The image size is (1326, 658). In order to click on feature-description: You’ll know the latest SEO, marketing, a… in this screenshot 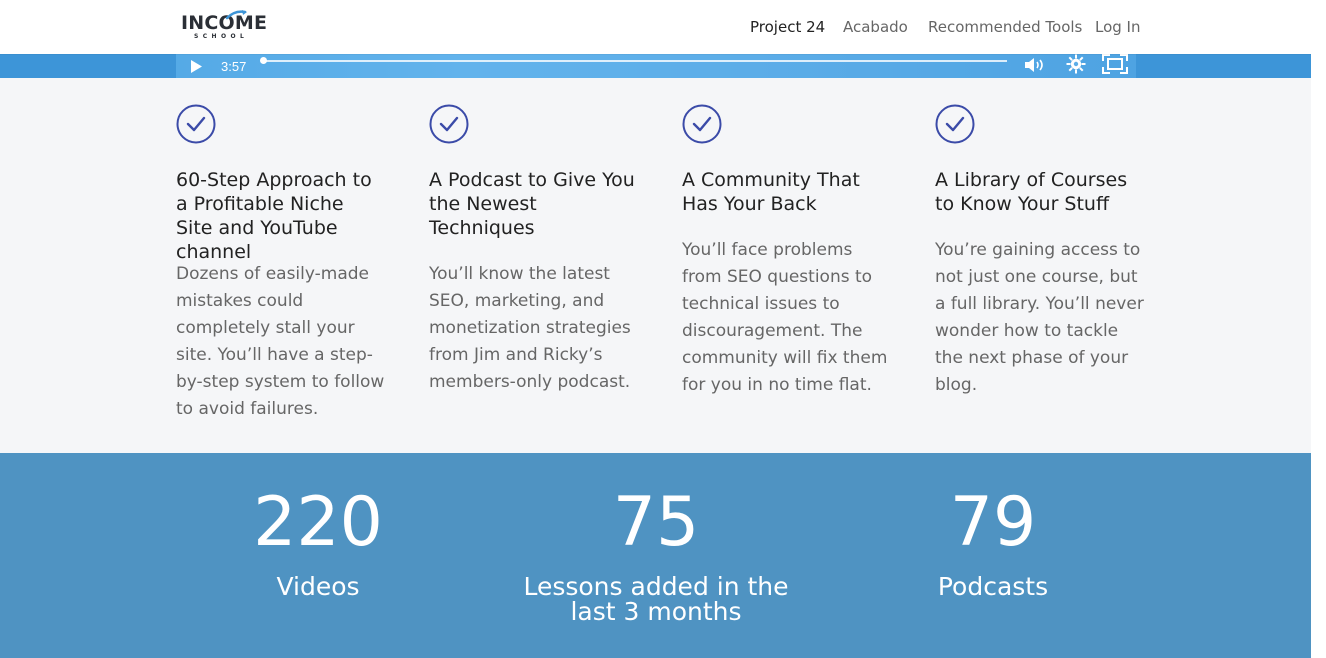, I will do `click(530, 328)`.